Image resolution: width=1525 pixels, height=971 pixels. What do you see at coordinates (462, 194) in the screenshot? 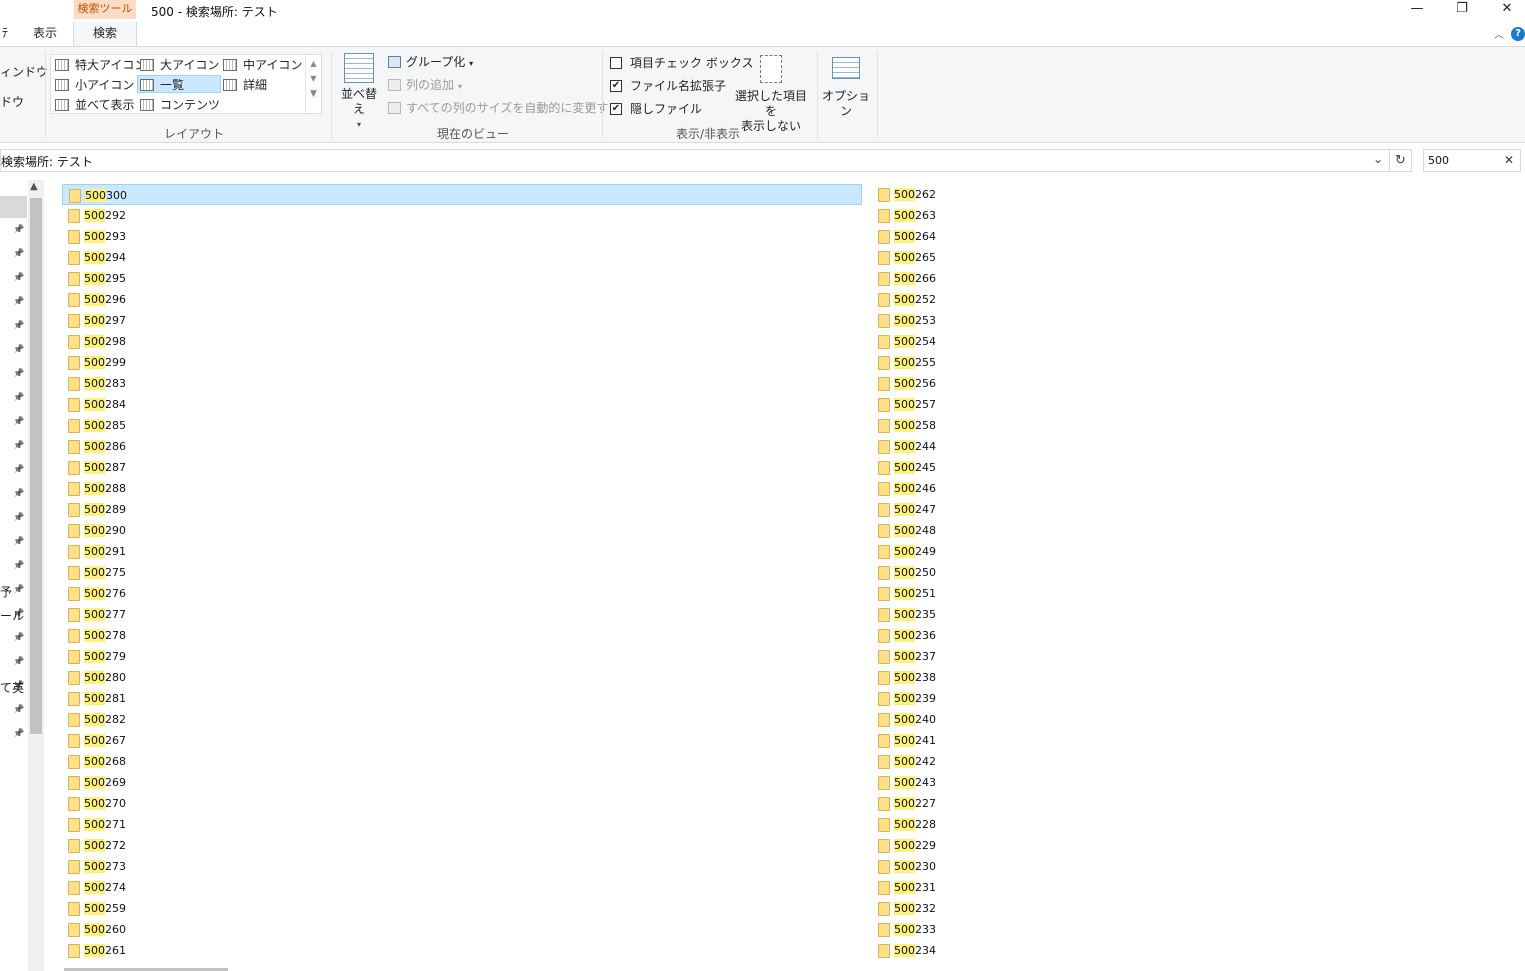
I see `folder-item: 500300` at bounding box center [462, 194].